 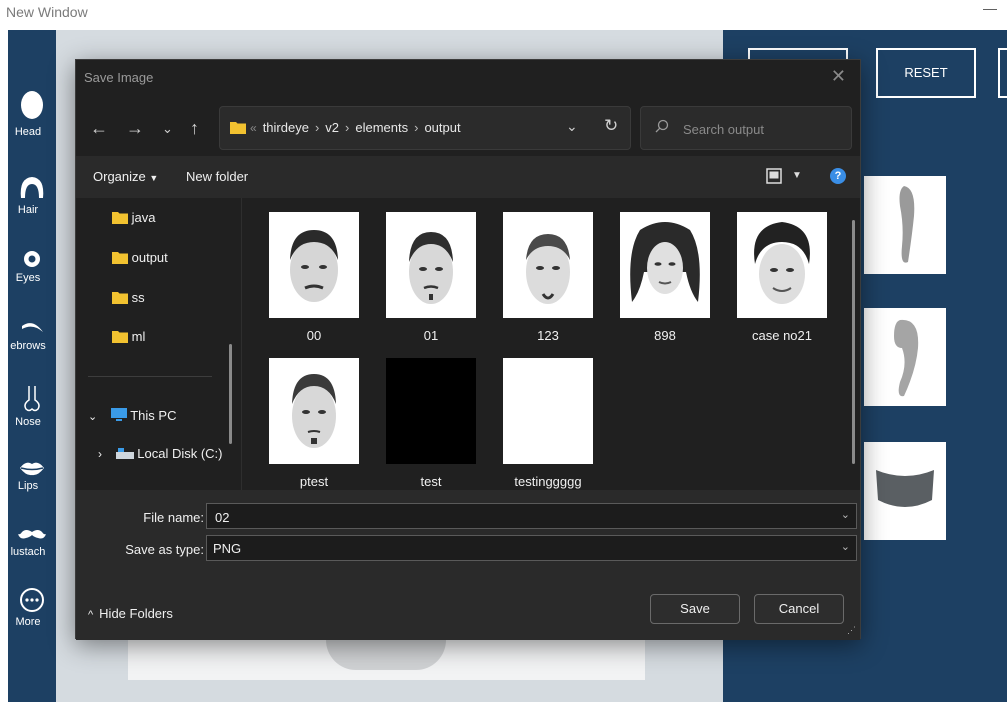 I want to click on local-disk-label: Local Disk (C:), so click(x=180, y=453).